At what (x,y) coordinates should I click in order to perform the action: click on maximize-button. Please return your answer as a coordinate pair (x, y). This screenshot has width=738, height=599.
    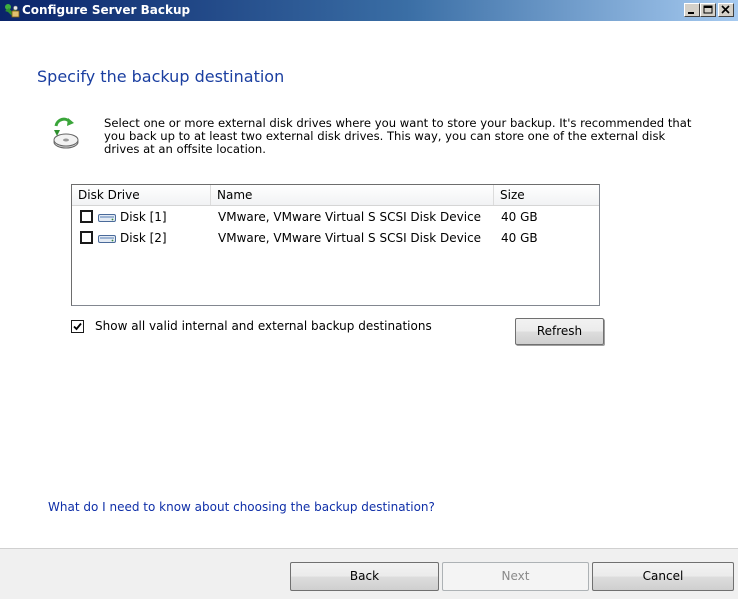
    Looking at the image, I should click on (708, 10).